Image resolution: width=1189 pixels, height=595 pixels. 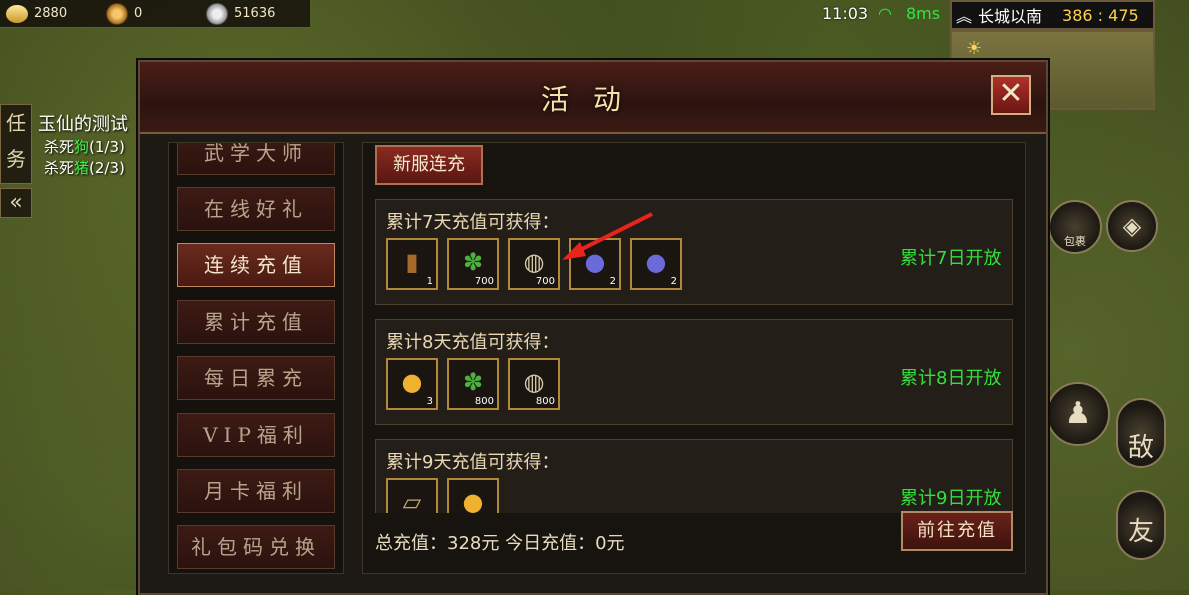 What do you see at coordinates (429, 401) in the screenshot?
I see `item-count: 3` at bounding box center [429, 401].